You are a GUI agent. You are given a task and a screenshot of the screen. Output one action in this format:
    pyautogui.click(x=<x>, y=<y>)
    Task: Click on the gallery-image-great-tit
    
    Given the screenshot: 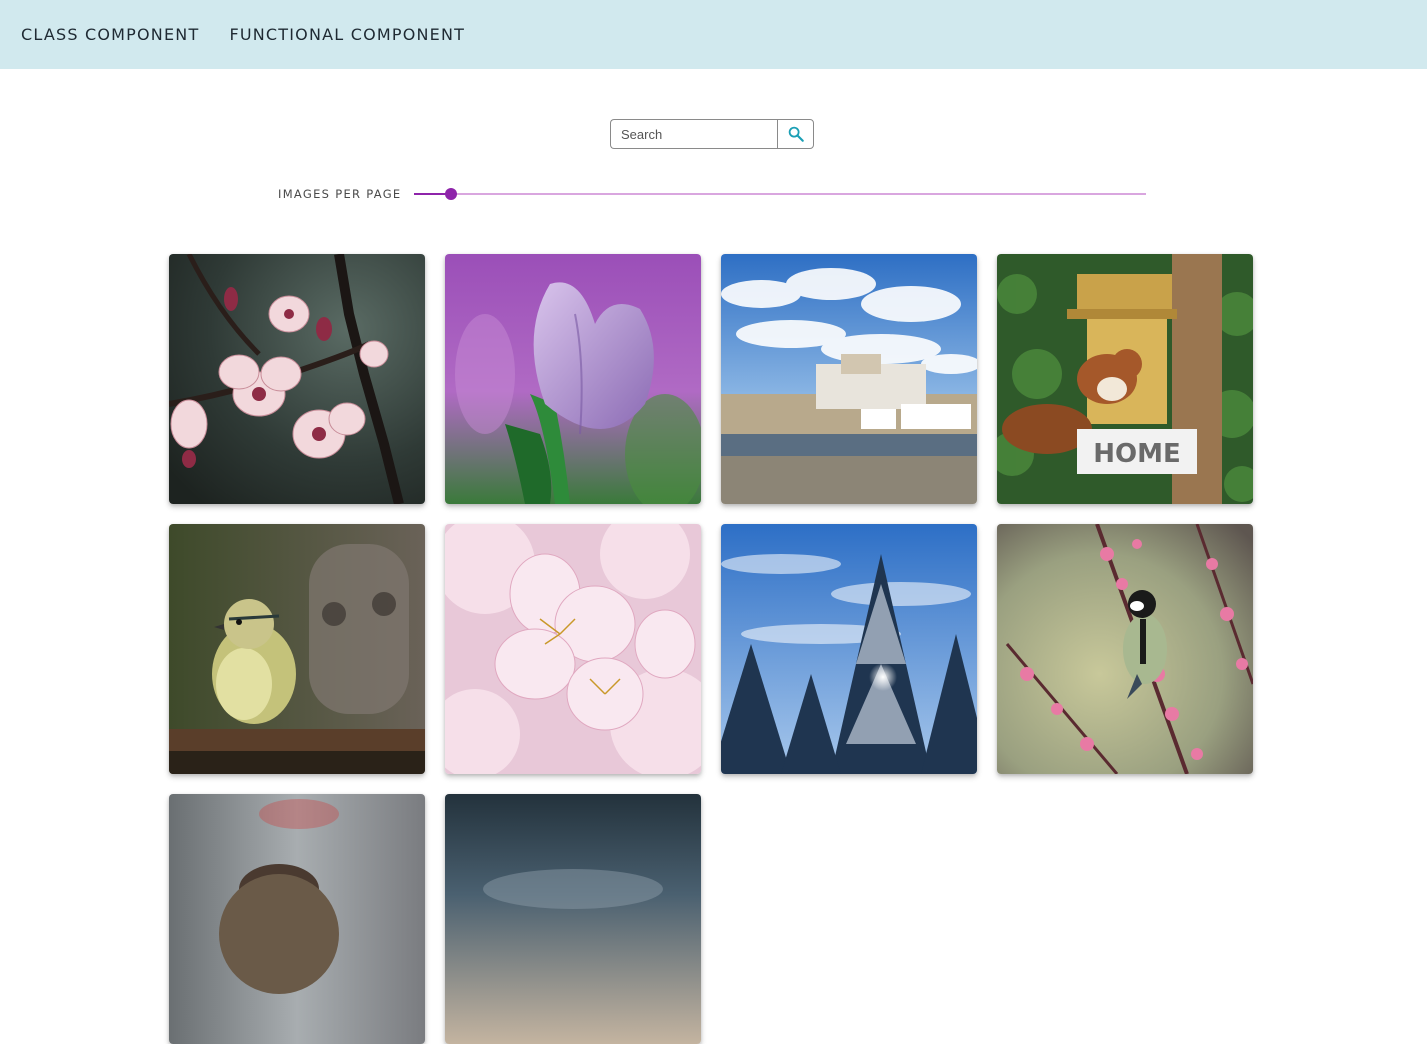 What is the action you would take?
    pyautogui.click(x=1125, y=649)
    